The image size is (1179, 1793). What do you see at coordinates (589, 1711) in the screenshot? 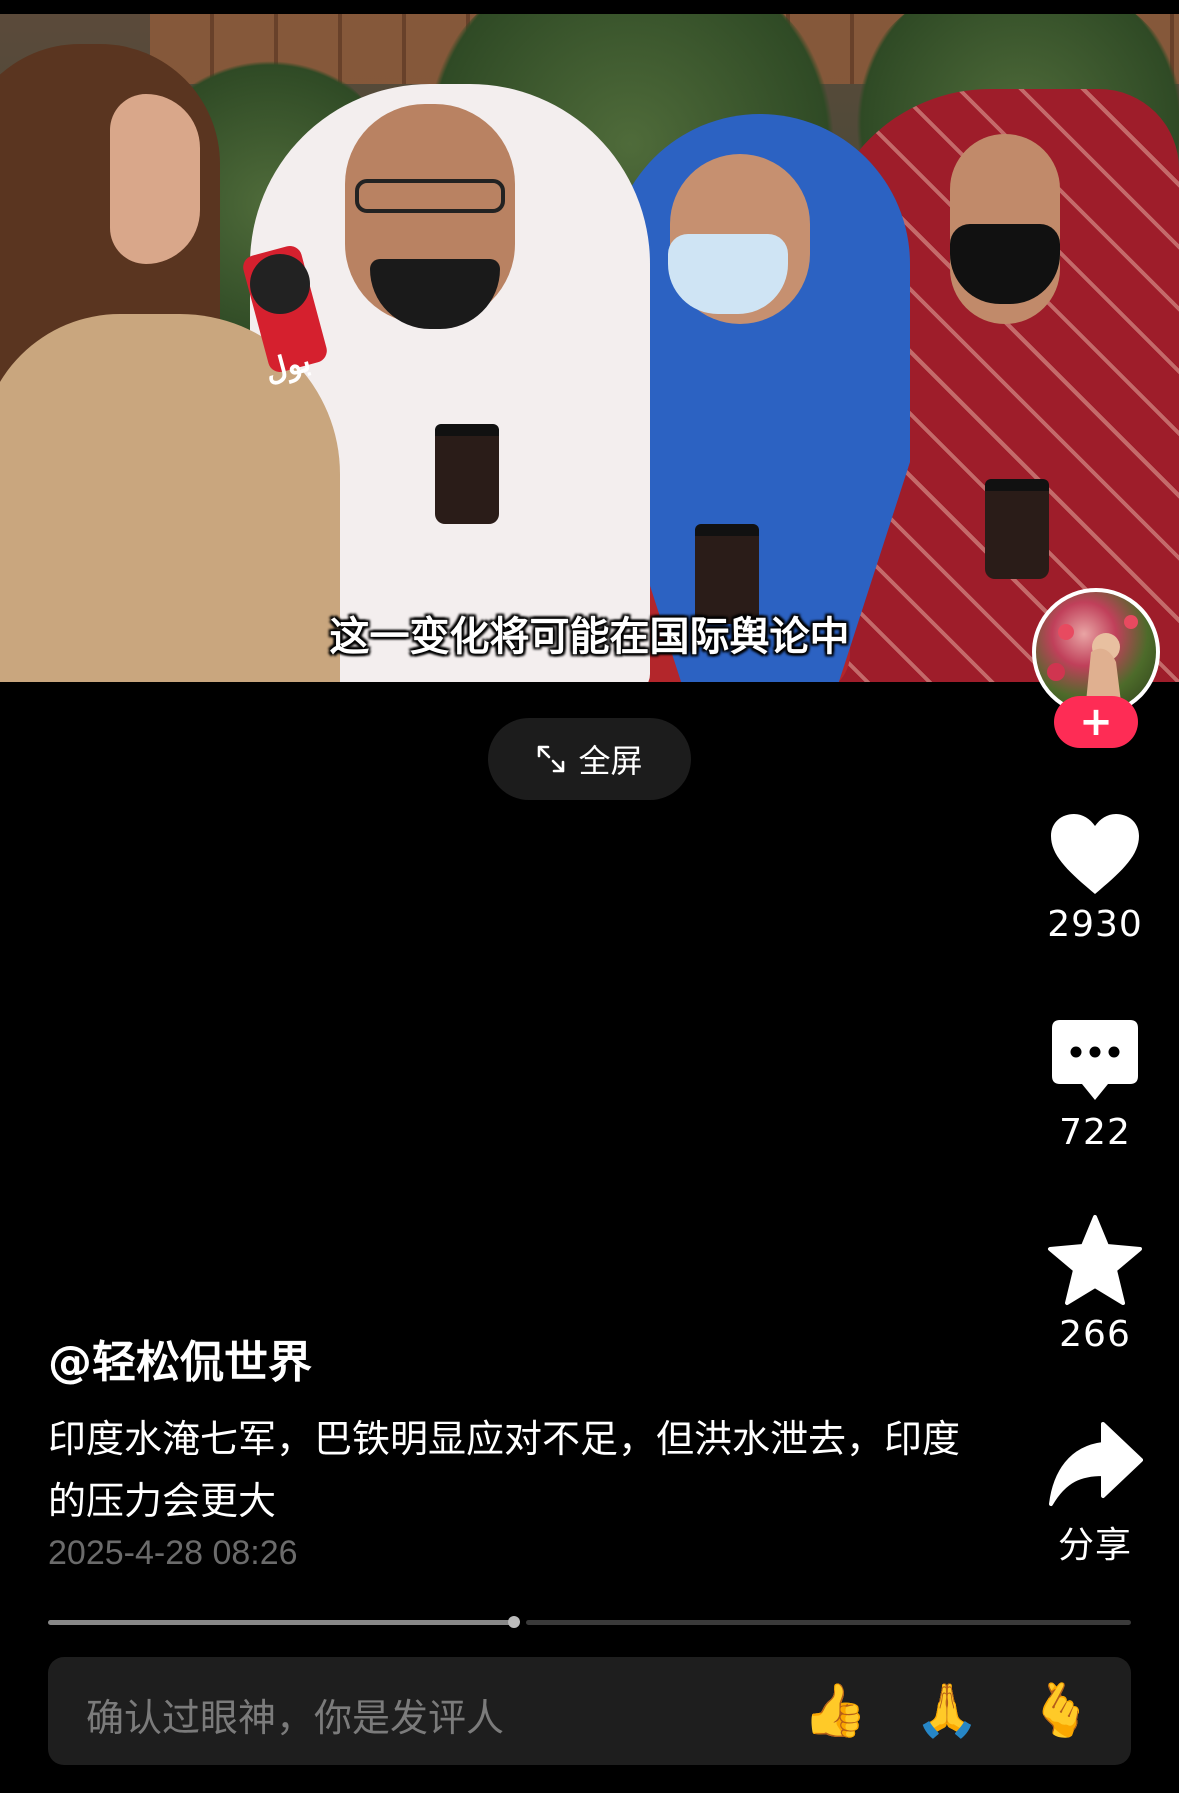
I see `comment-input-bar: 确认过眼神，你是发评人 👍 🙏 🫰` at bounding box center [589, 1711].